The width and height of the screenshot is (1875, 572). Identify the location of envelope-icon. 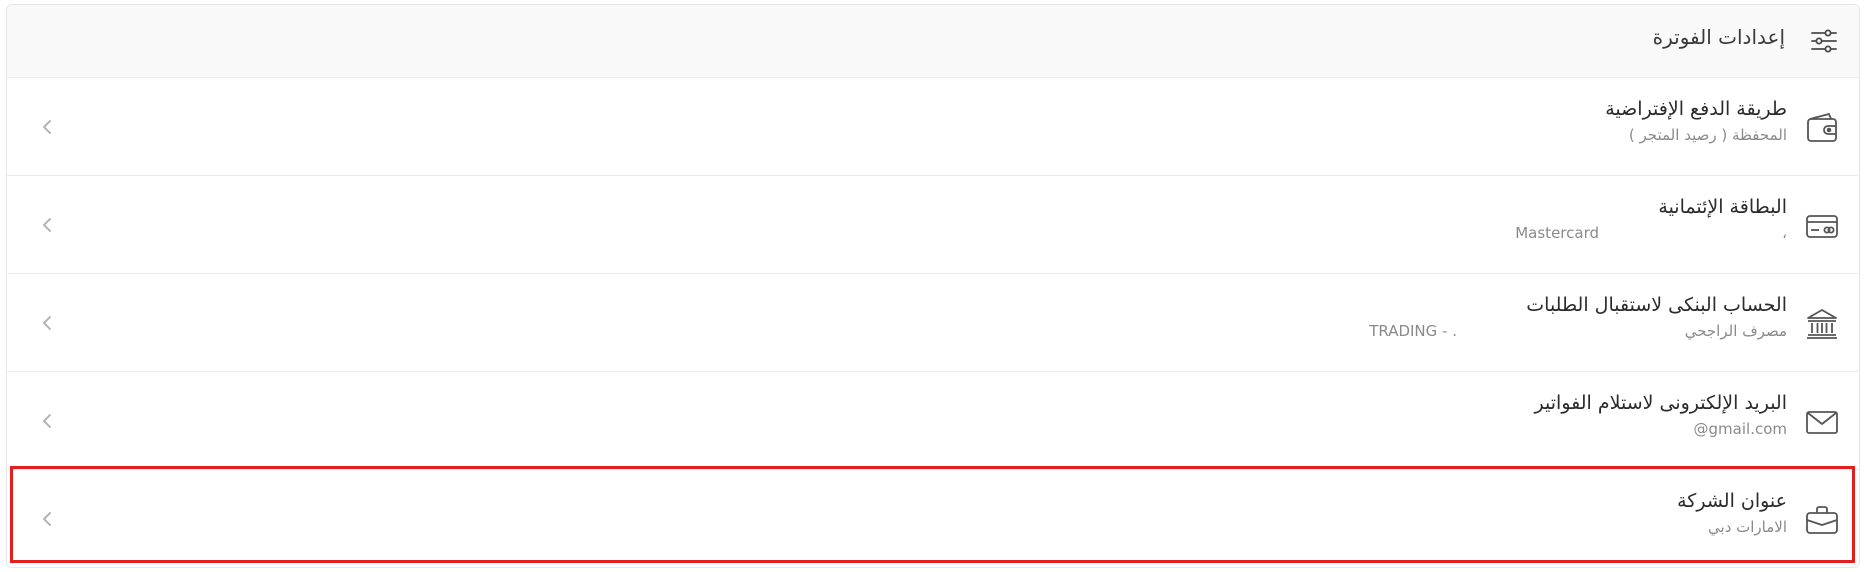
(1822, 422).